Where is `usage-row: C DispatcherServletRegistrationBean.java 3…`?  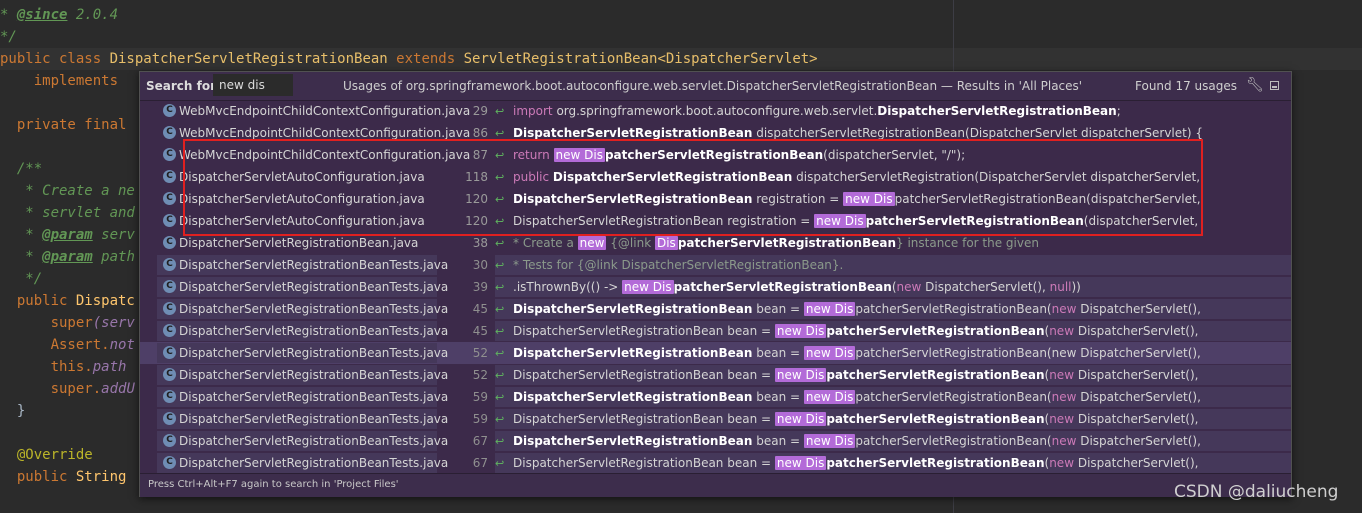
usage-row: C DispatcherServletRegistrationBean.java 3… is located at coordinates (715, 243).